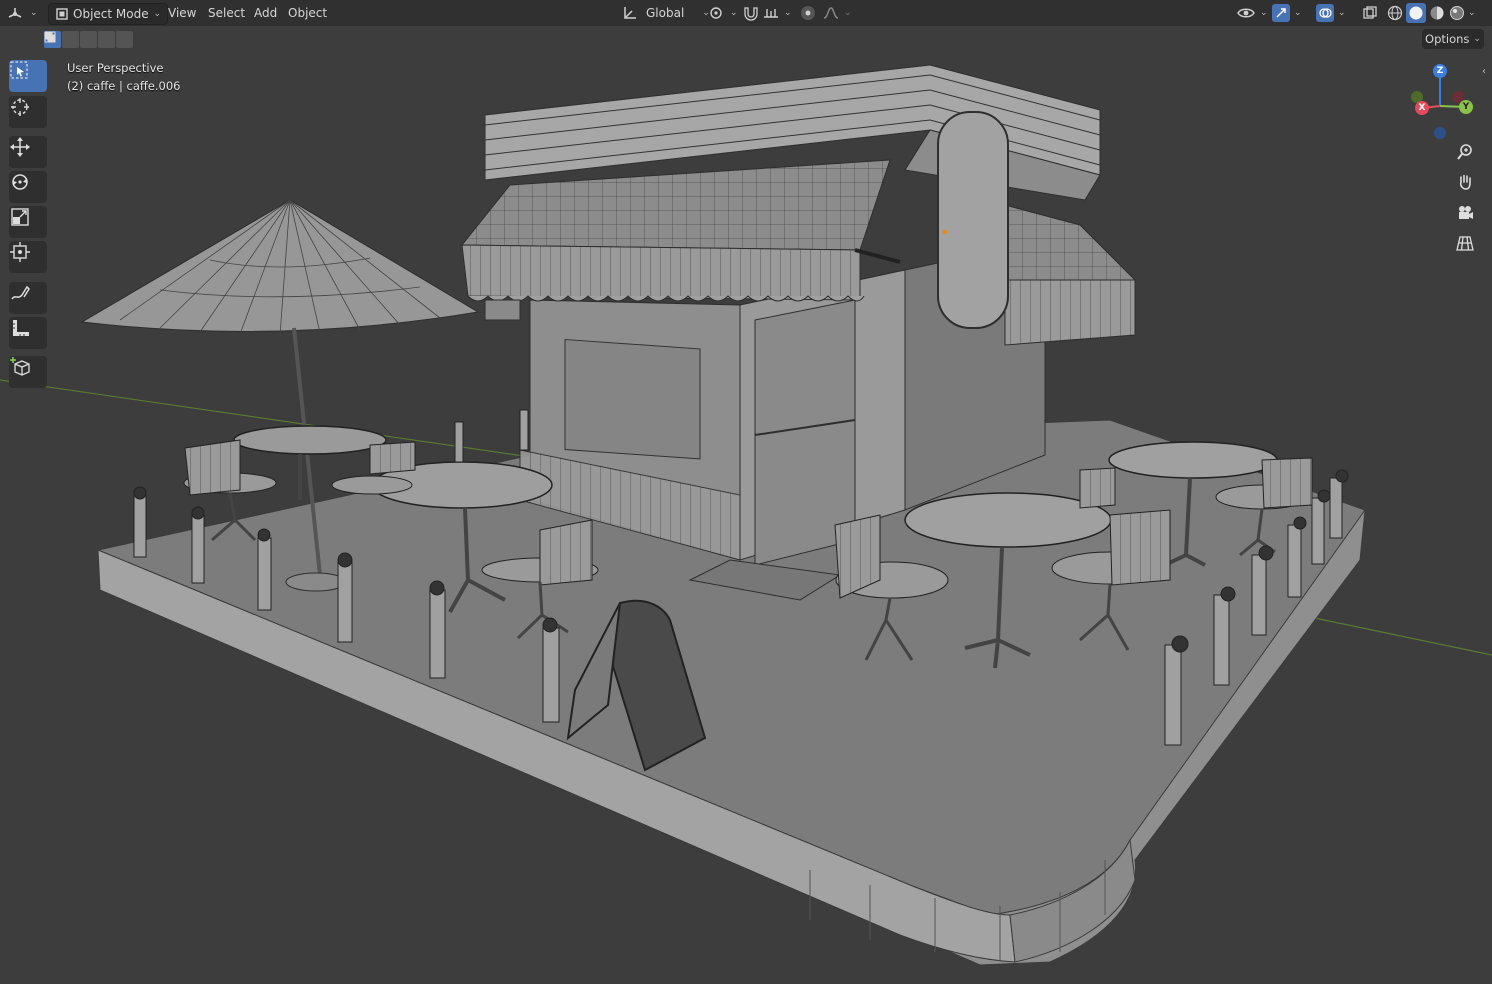 This screenshot has height=984, width=1492. What do you see at coordinates (771, 13) in the screenshot?
I see `snap-increment-icon` at bounding box center [771, 13].